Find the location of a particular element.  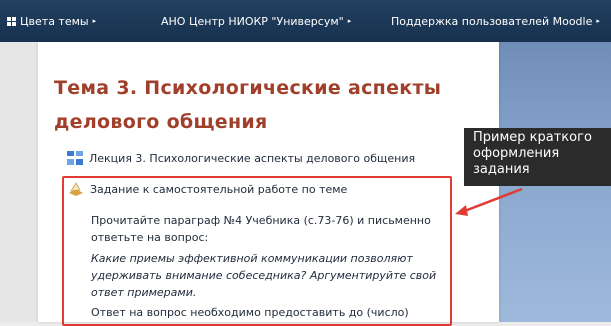

annotation-callout: Пример краткого оформления задания is located at coordinates (537, 157).